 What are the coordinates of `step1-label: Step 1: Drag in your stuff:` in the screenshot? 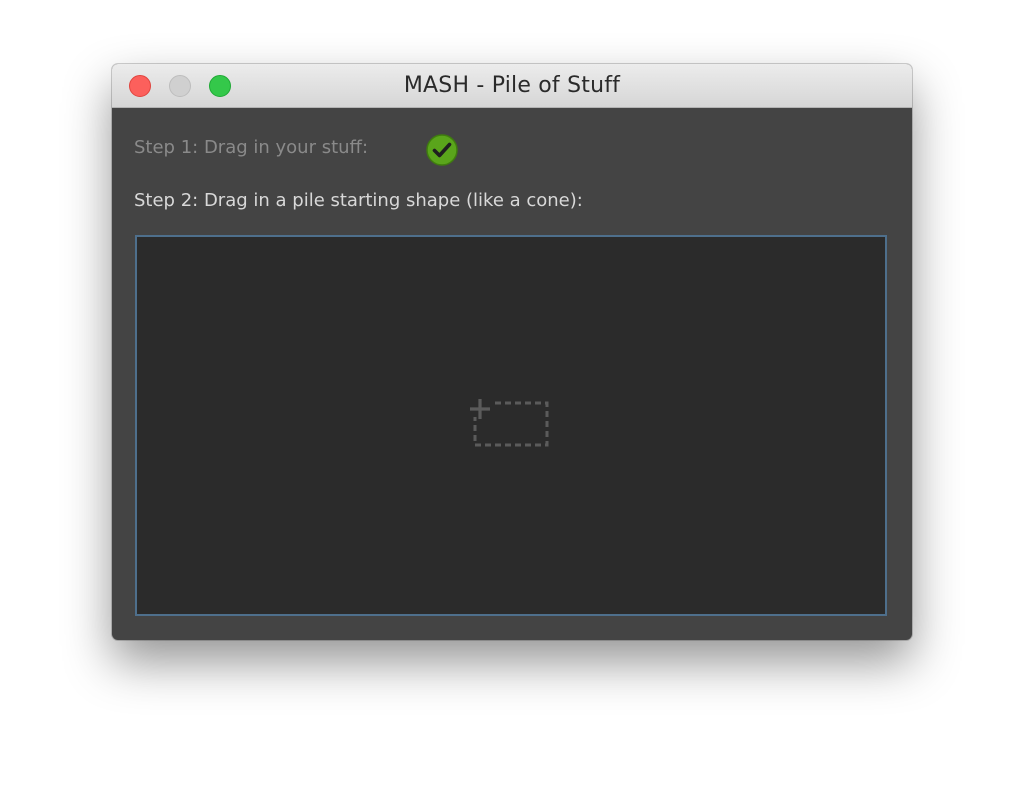 It's located at (251, 147).